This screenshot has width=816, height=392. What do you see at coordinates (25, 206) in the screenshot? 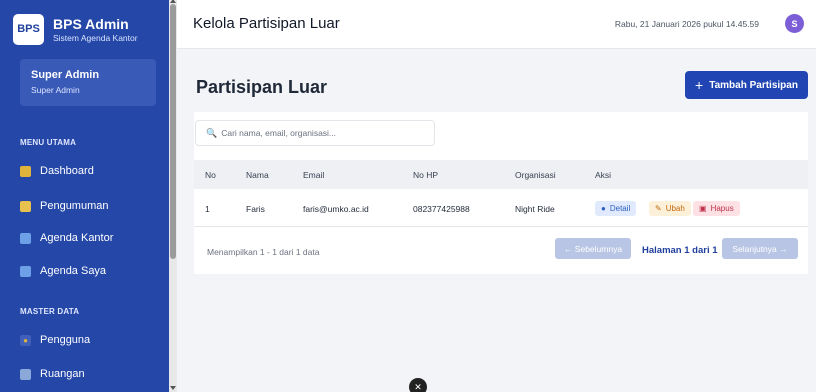
I see `announcement-icon` at bounding box center [25, 206].